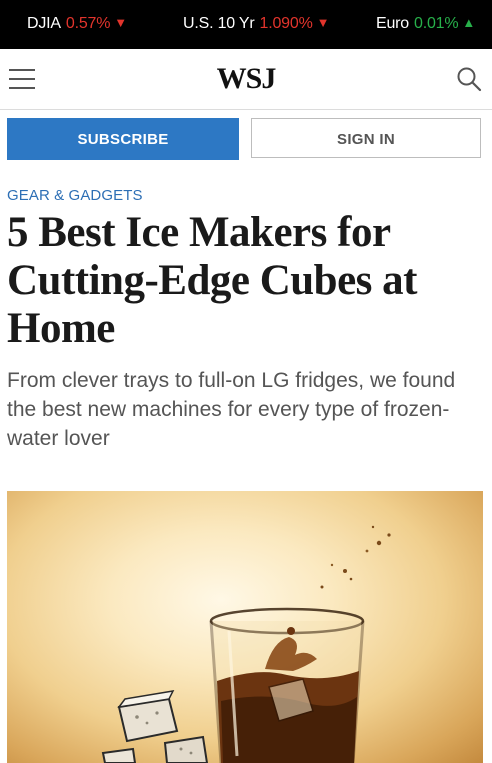 This screenshot has width=492, height=763. What do you see at coordinates (123, 139) in the screenshot?
I see `subscribe-button: SUBSCRIBE` at bounding box center [123, 139].